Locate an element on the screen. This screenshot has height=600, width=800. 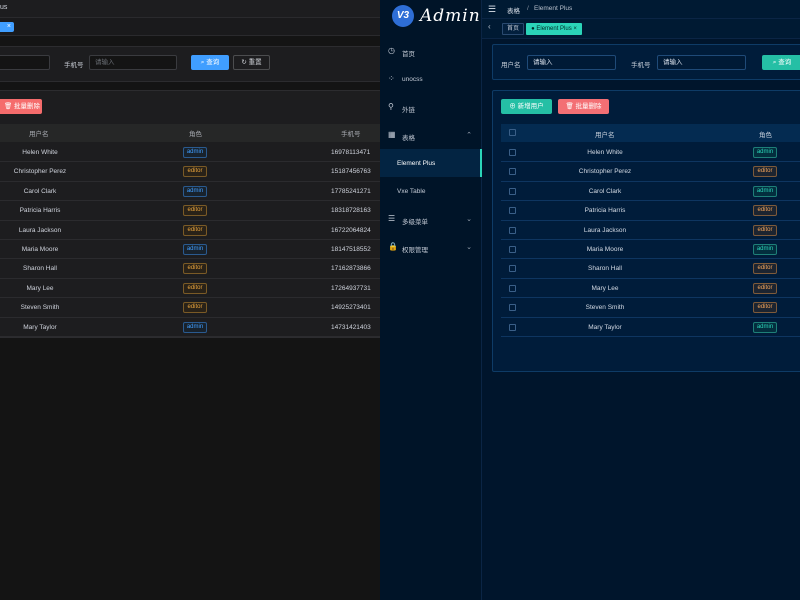
table-row: Christopher Perez editor is located at coordinates (650, 172).